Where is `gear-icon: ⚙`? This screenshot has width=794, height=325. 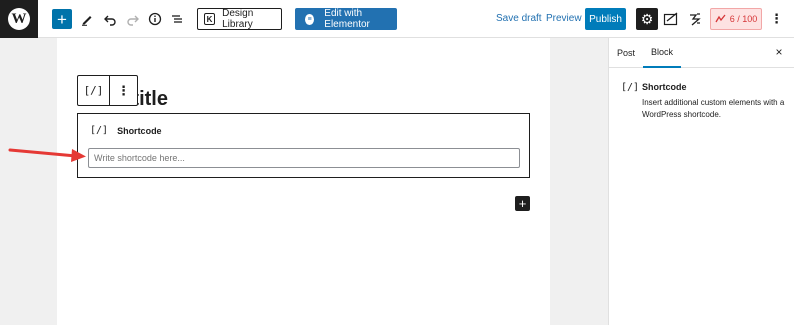 gear-icon: ⚙ is located at coordinates (647, 18).